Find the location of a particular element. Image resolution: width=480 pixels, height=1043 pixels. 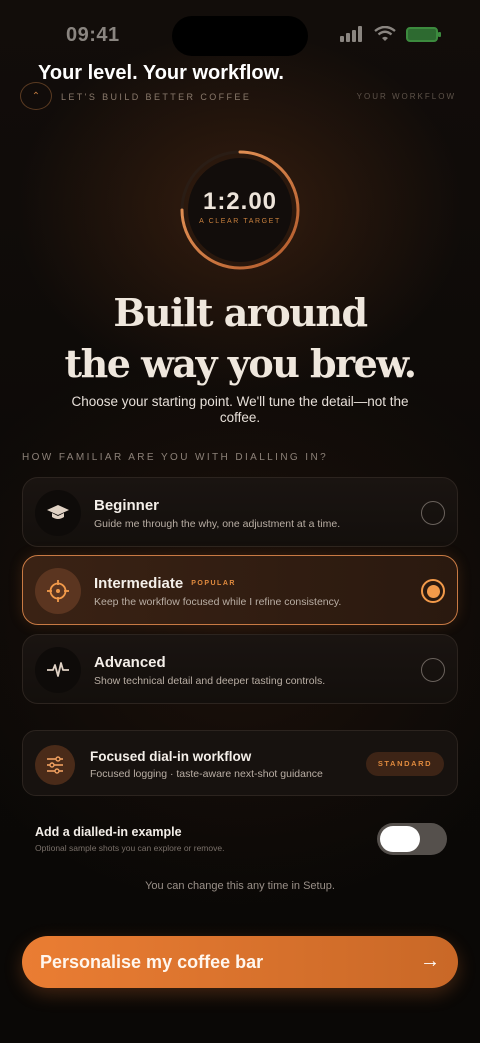

headline-line-2: the way you brew. is located at coordinates (240, 363).